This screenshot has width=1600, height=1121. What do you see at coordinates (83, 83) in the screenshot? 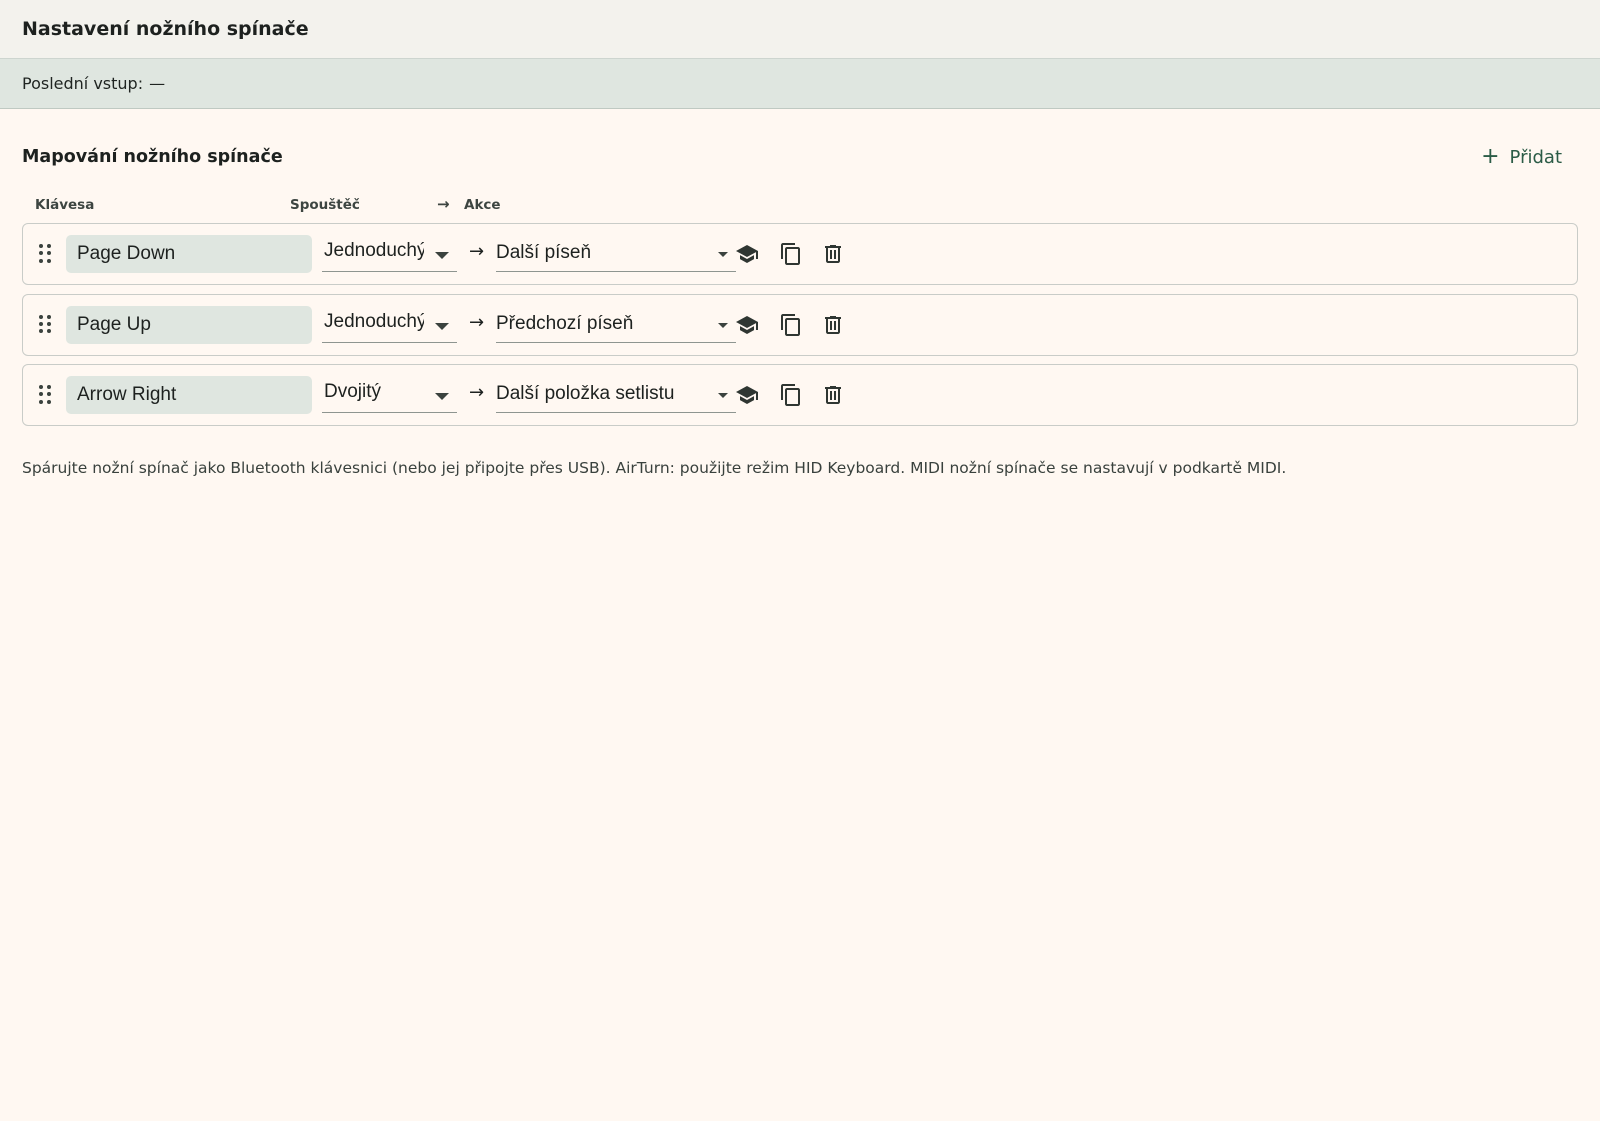
I see `last-input-label: Poslední vstup:` at bounding box center [83, 83].